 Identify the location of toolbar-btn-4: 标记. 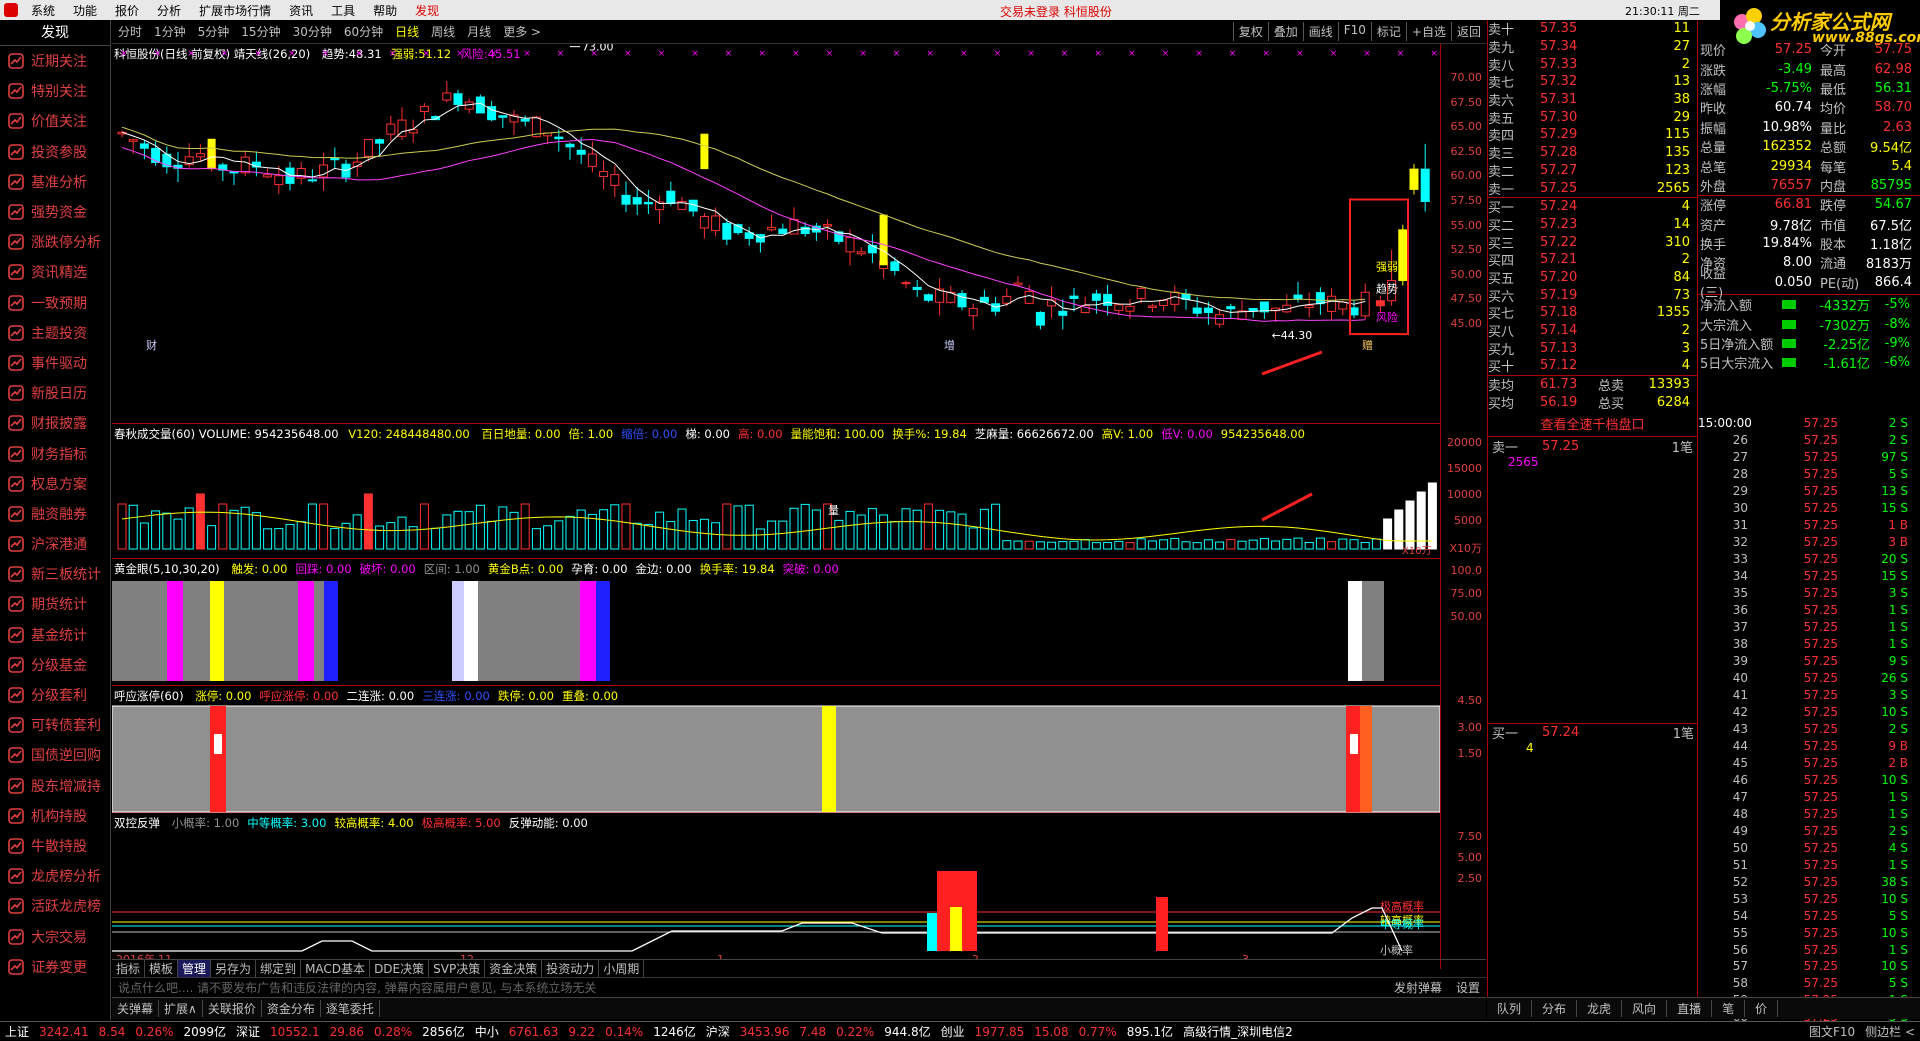
(1388, 31).